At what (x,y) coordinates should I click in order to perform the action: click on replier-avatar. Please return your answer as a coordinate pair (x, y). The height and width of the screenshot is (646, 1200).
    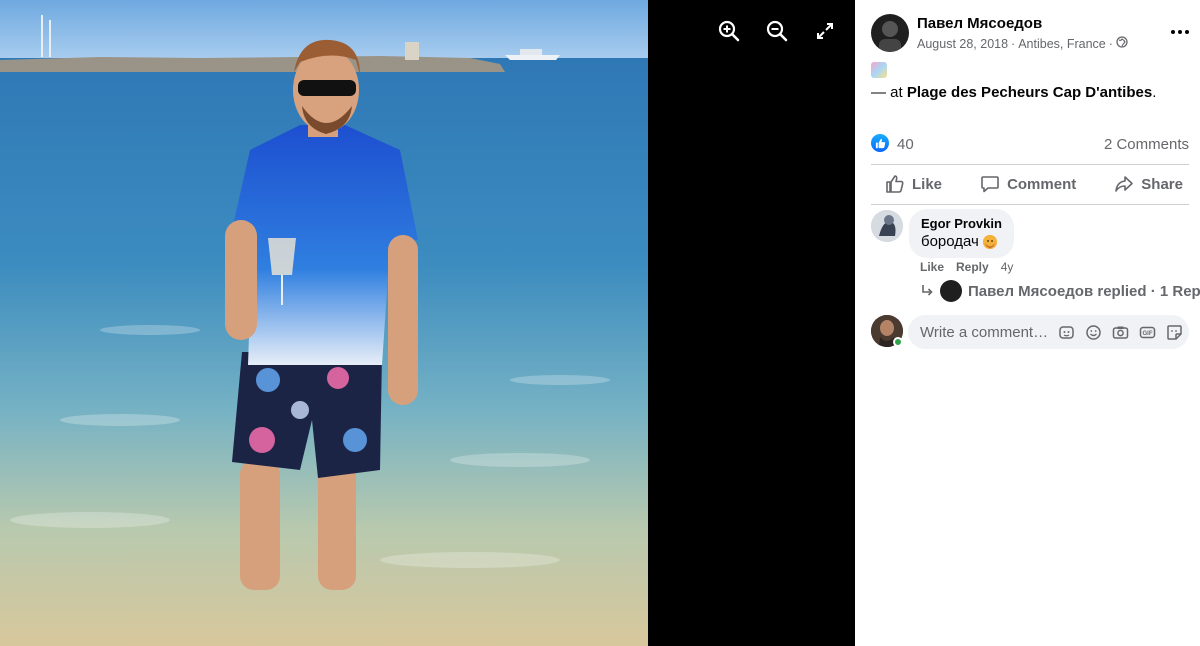
    Looking at the image, I should click on (951, 291).